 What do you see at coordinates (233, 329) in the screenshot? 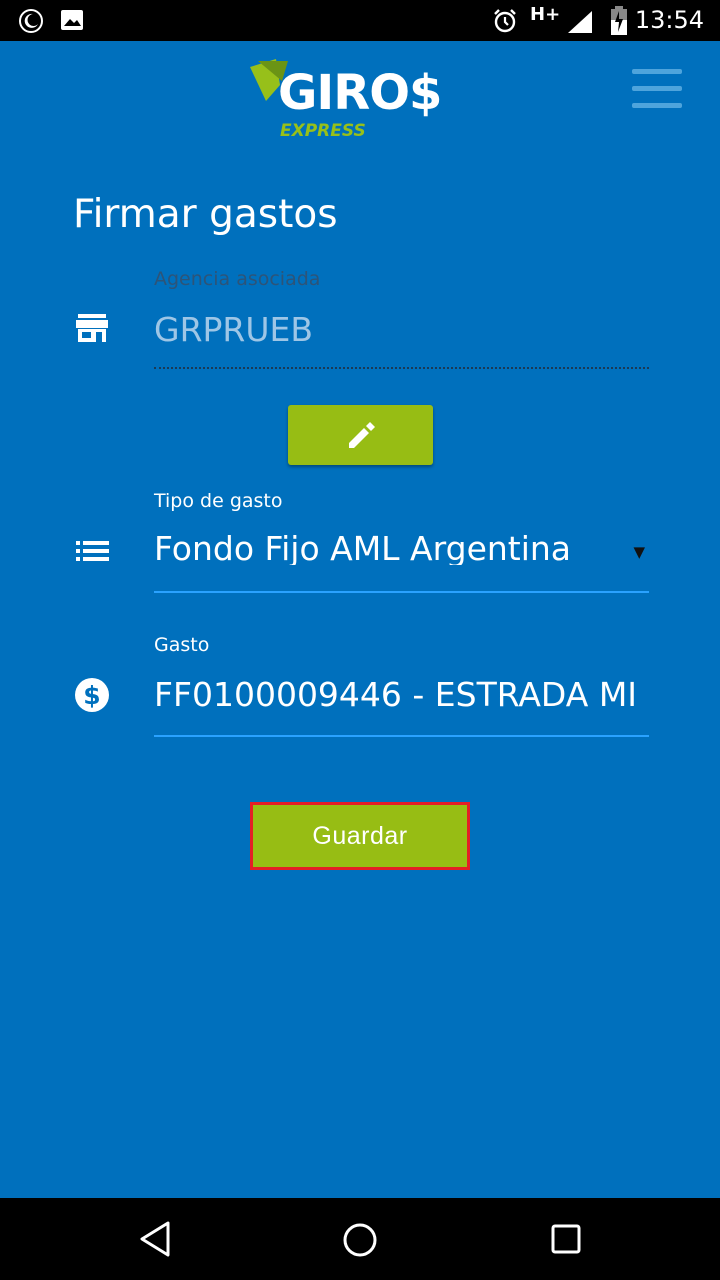
I see `agency-value: GRPRUEB` at bounding box center [233, 329].